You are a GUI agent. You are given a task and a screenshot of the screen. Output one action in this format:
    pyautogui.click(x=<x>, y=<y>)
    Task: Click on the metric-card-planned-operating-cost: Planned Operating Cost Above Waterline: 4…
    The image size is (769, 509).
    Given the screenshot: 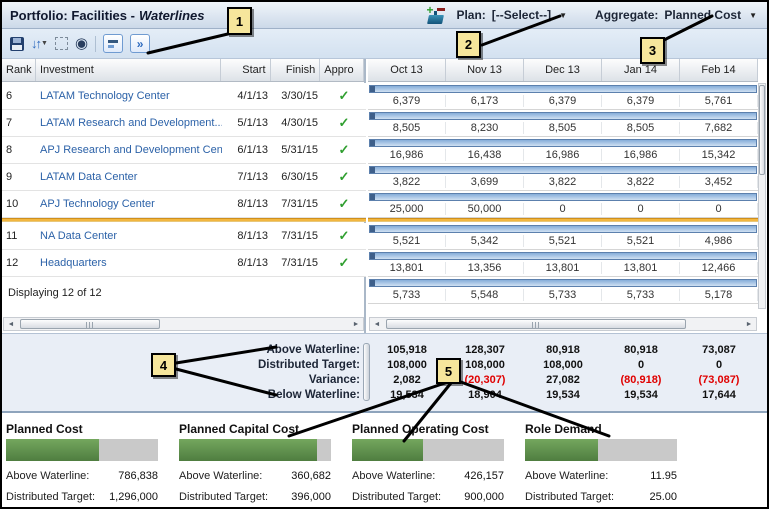 What is the action you would take?
    pyautogui.click(x=438, y=463)
    